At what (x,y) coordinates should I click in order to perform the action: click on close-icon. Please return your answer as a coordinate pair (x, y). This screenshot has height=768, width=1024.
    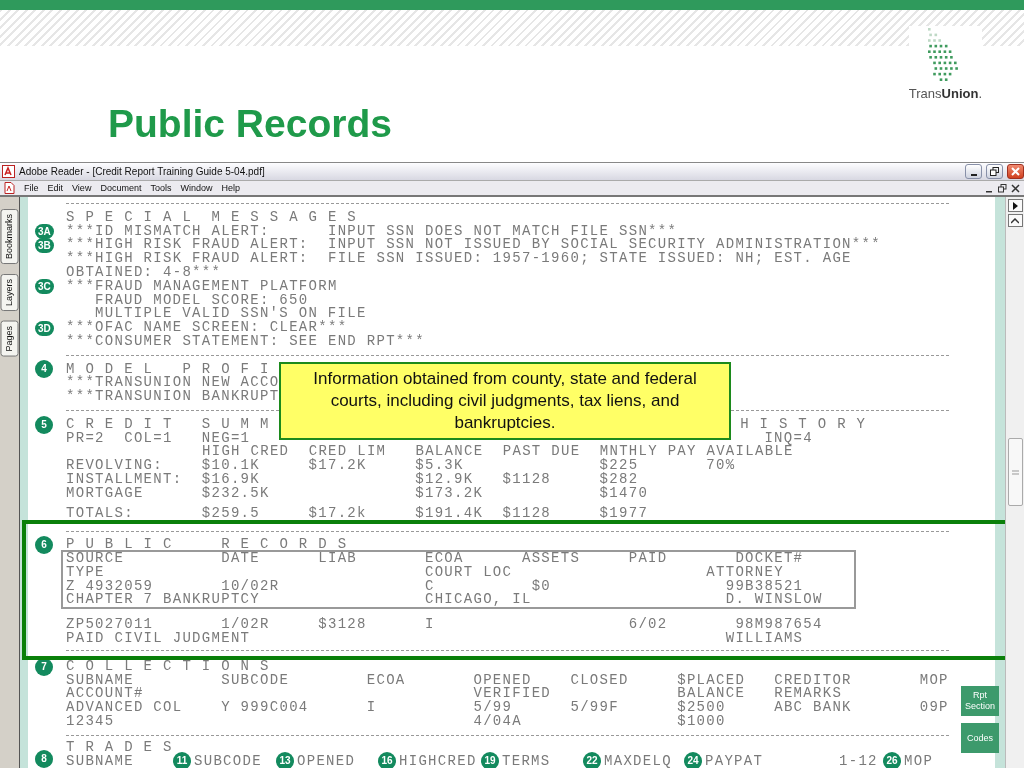
    Looking at the image, I should click on (1015, 171).